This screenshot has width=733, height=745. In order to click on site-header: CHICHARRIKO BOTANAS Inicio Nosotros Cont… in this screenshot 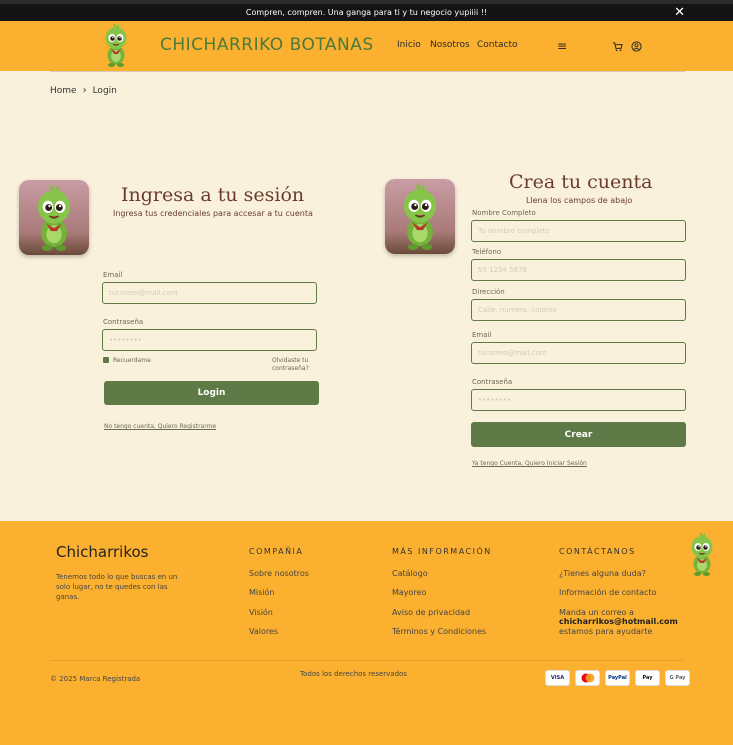, I will do `click(366, 46)`.